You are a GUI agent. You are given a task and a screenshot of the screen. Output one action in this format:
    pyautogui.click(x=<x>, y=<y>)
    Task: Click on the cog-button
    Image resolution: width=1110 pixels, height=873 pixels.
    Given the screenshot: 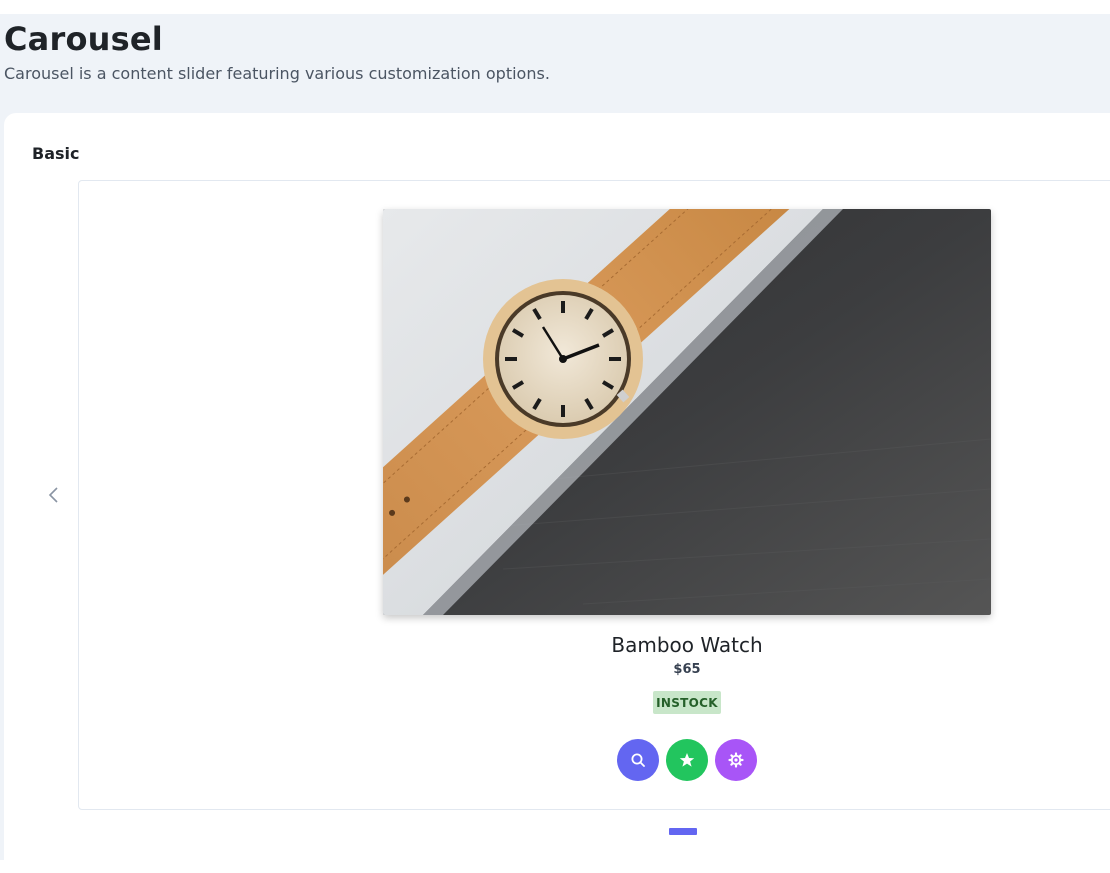 What is the action you would take?
    pyautogui.click(x=736, y=760)
    